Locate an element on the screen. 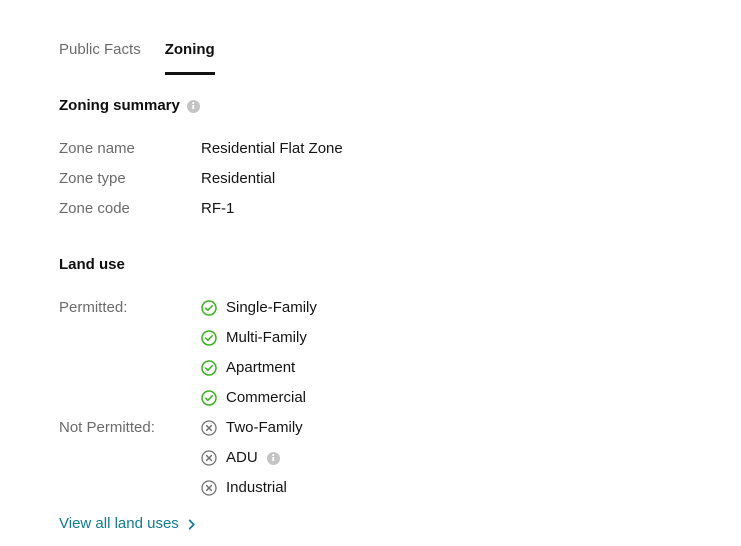 Image resolution: width=741 pixels, height=546 pixels. tab-public-facts: Public Facts is located at coordinates (100, 58).